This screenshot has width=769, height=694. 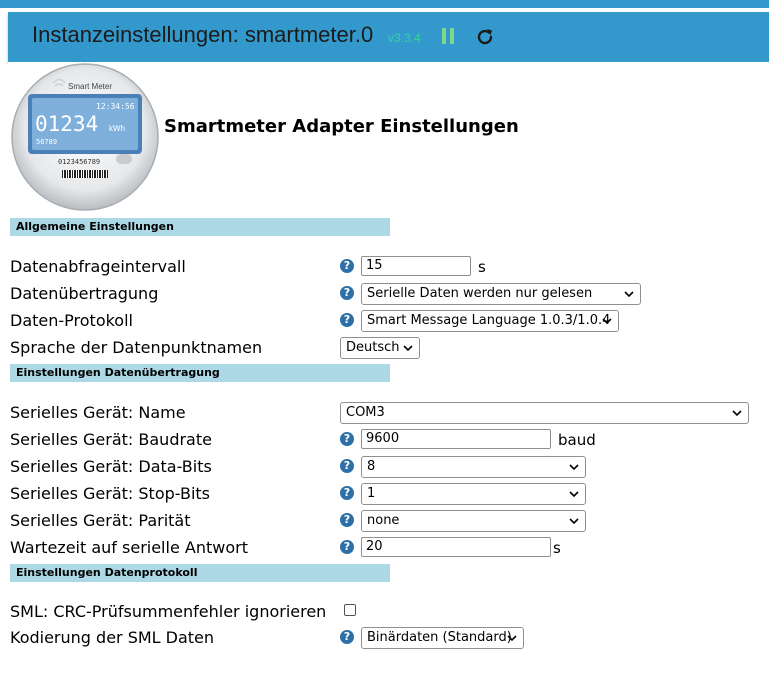 What do you see at coordinates (544, 413) in the screenshot?
I see `device-select: COM3` at bounding box center [544, 413].